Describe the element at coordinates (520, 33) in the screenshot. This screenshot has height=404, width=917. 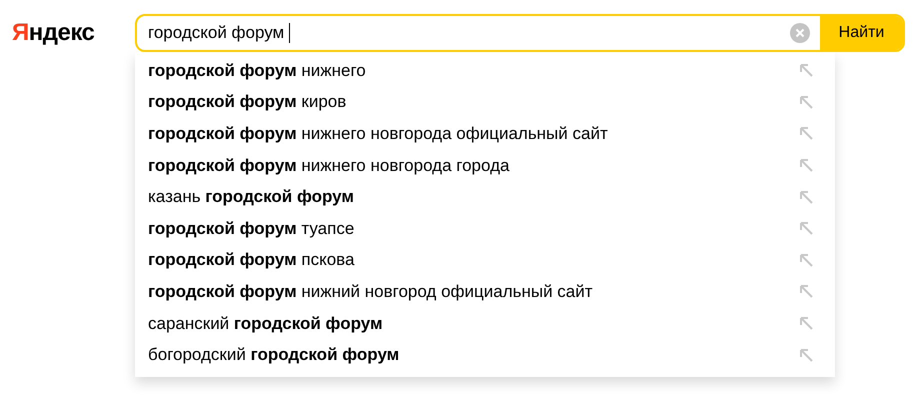
I see `search-field: городской форум Найти` at that location.